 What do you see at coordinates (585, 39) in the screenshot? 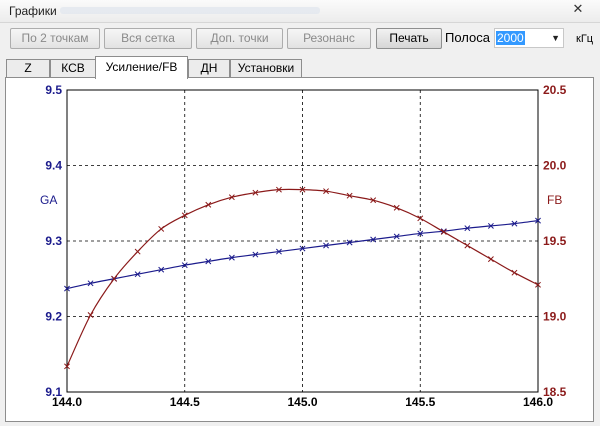
I see `bandwidth-unit: кГц` at bounding box center [585, 39].